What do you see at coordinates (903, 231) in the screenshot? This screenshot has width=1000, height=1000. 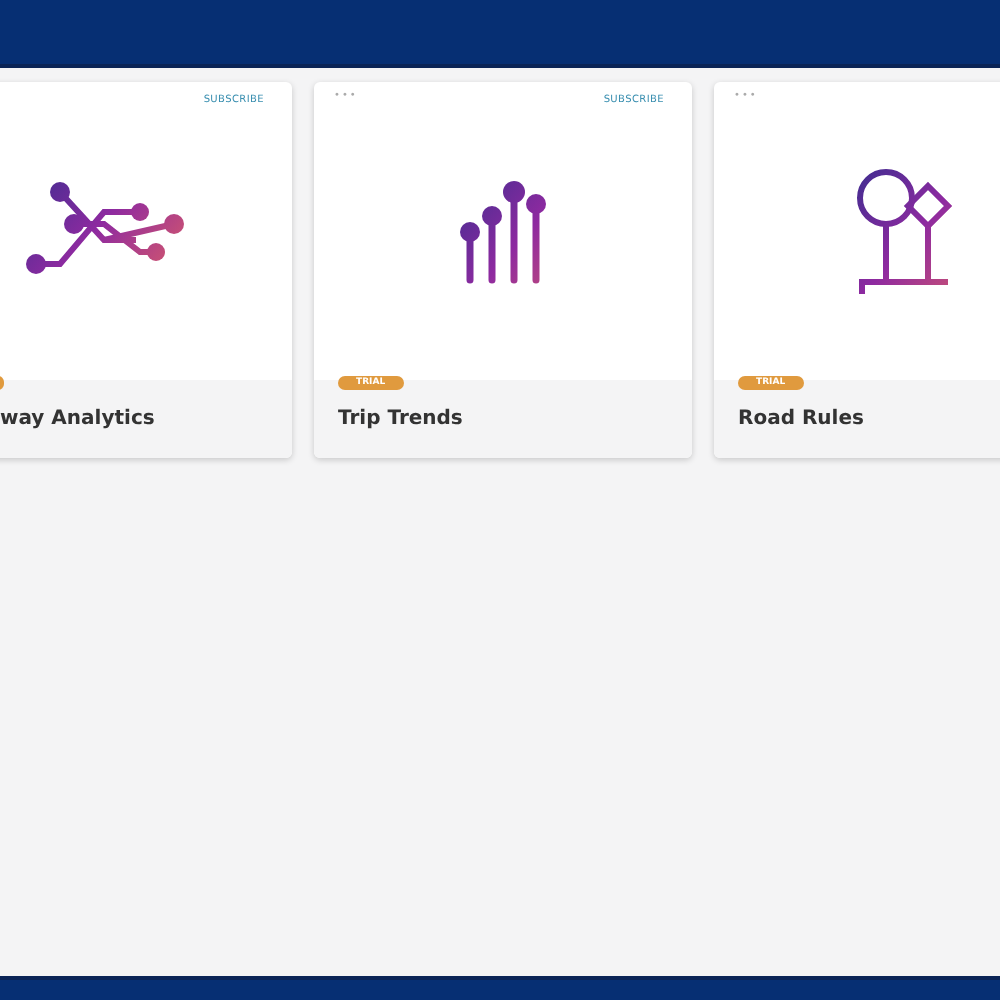 I see `circle-and-diamond-sign-icon` at bounding box center [903, 231].